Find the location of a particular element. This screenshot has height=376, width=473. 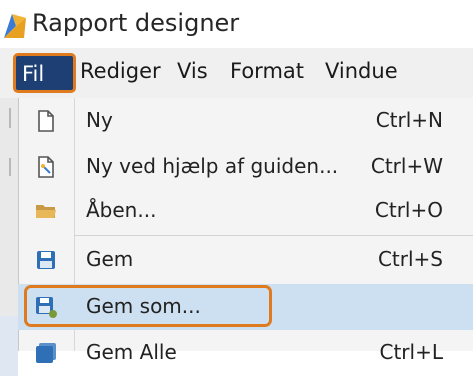

highlight-callout is located at coordinates (148, 306).